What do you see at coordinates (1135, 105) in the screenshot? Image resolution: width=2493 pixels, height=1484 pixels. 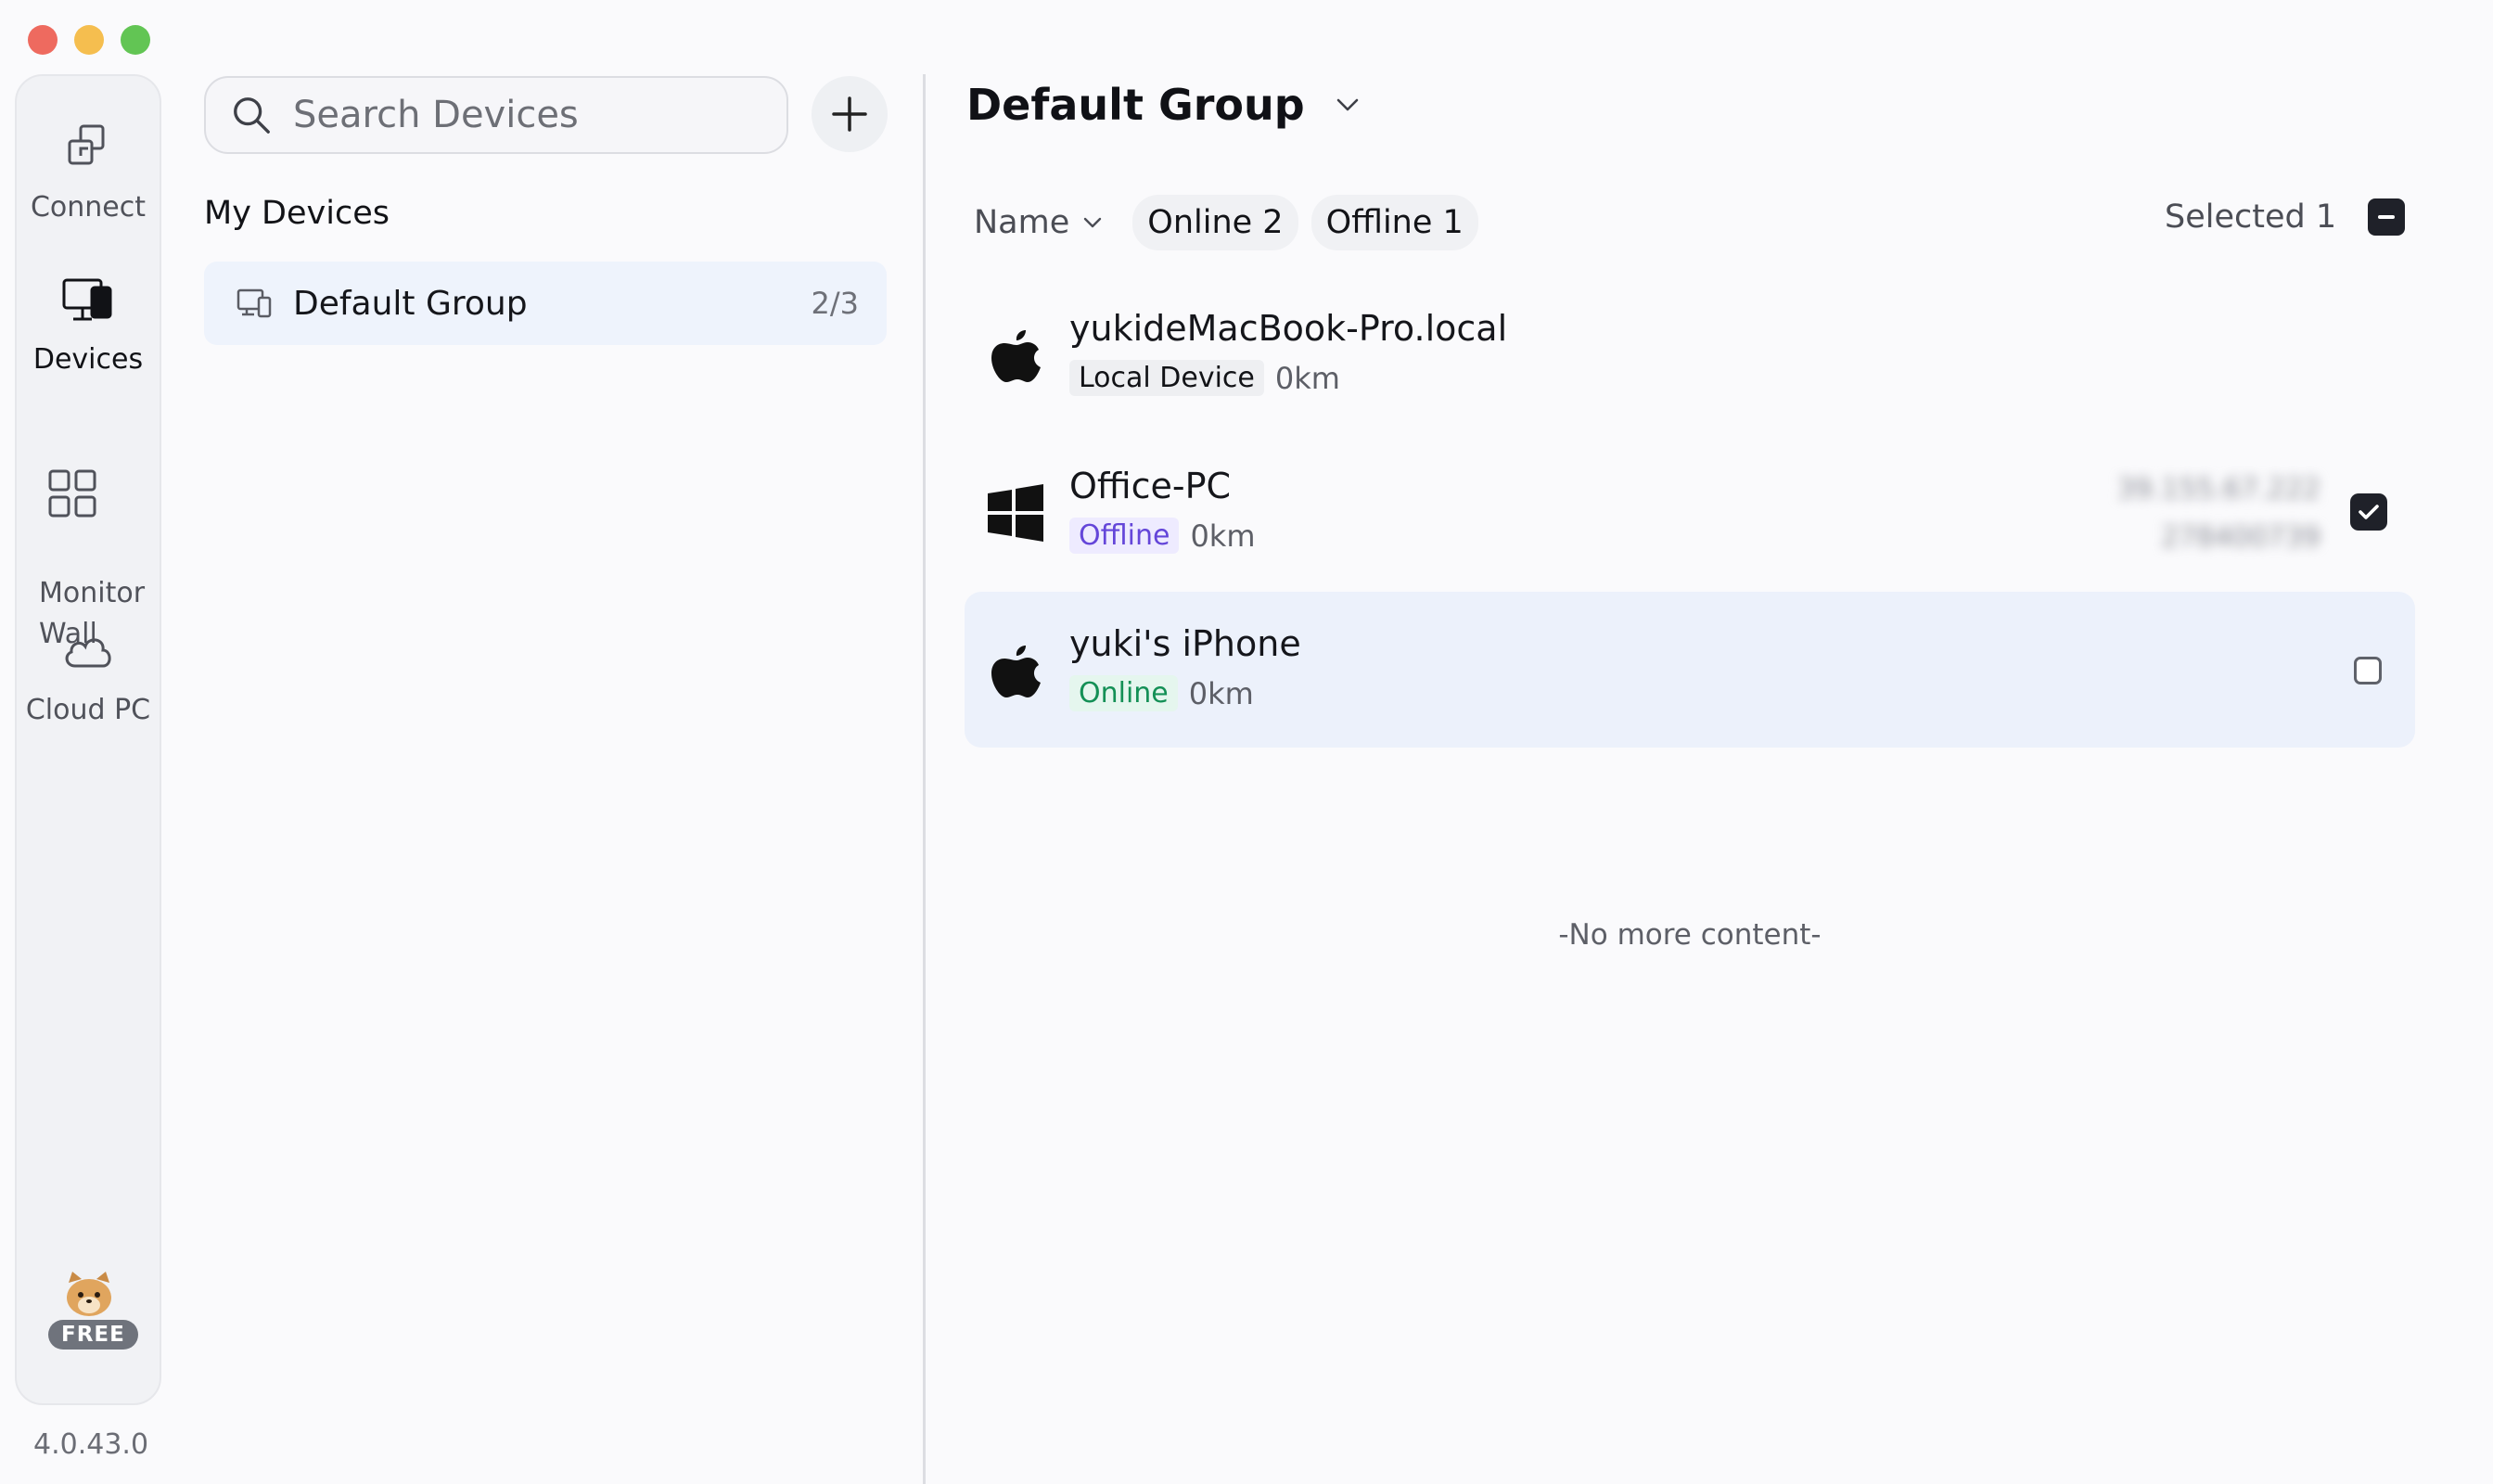 I see `page-title: Default Group` at bounding box center [1135, 105].